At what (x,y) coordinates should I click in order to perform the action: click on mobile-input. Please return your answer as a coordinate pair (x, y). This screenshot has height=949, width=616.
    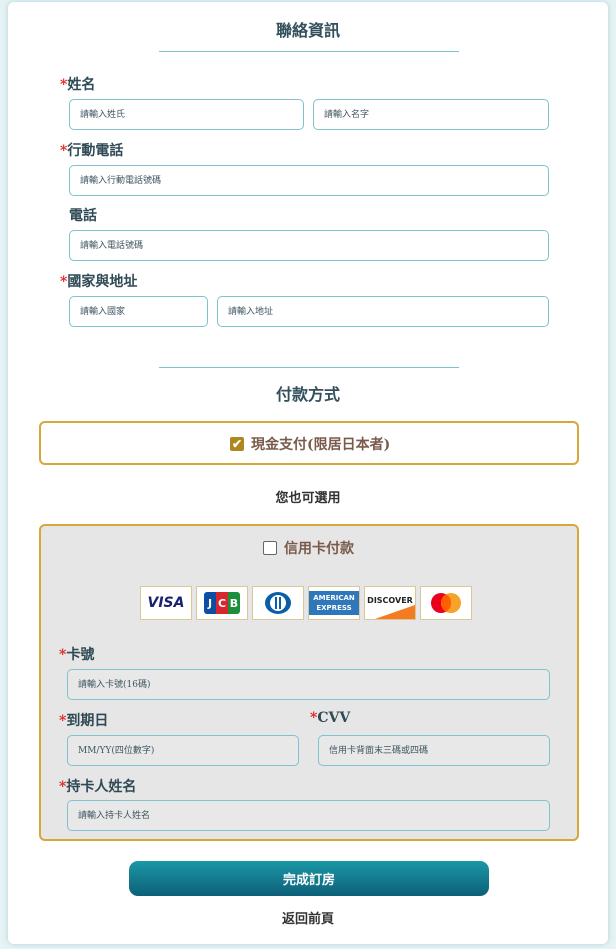
    Looking at the image, I should click on (309, 180).